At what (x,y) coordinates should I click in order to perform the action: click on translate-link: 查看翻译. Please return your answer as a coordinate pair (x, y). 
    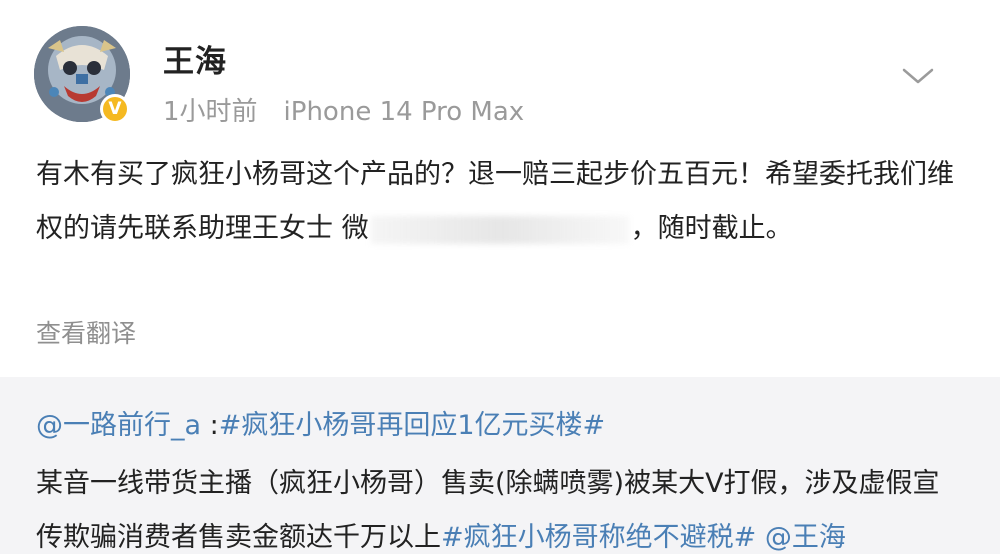
    Looking at the image, I should click on (86, 332).